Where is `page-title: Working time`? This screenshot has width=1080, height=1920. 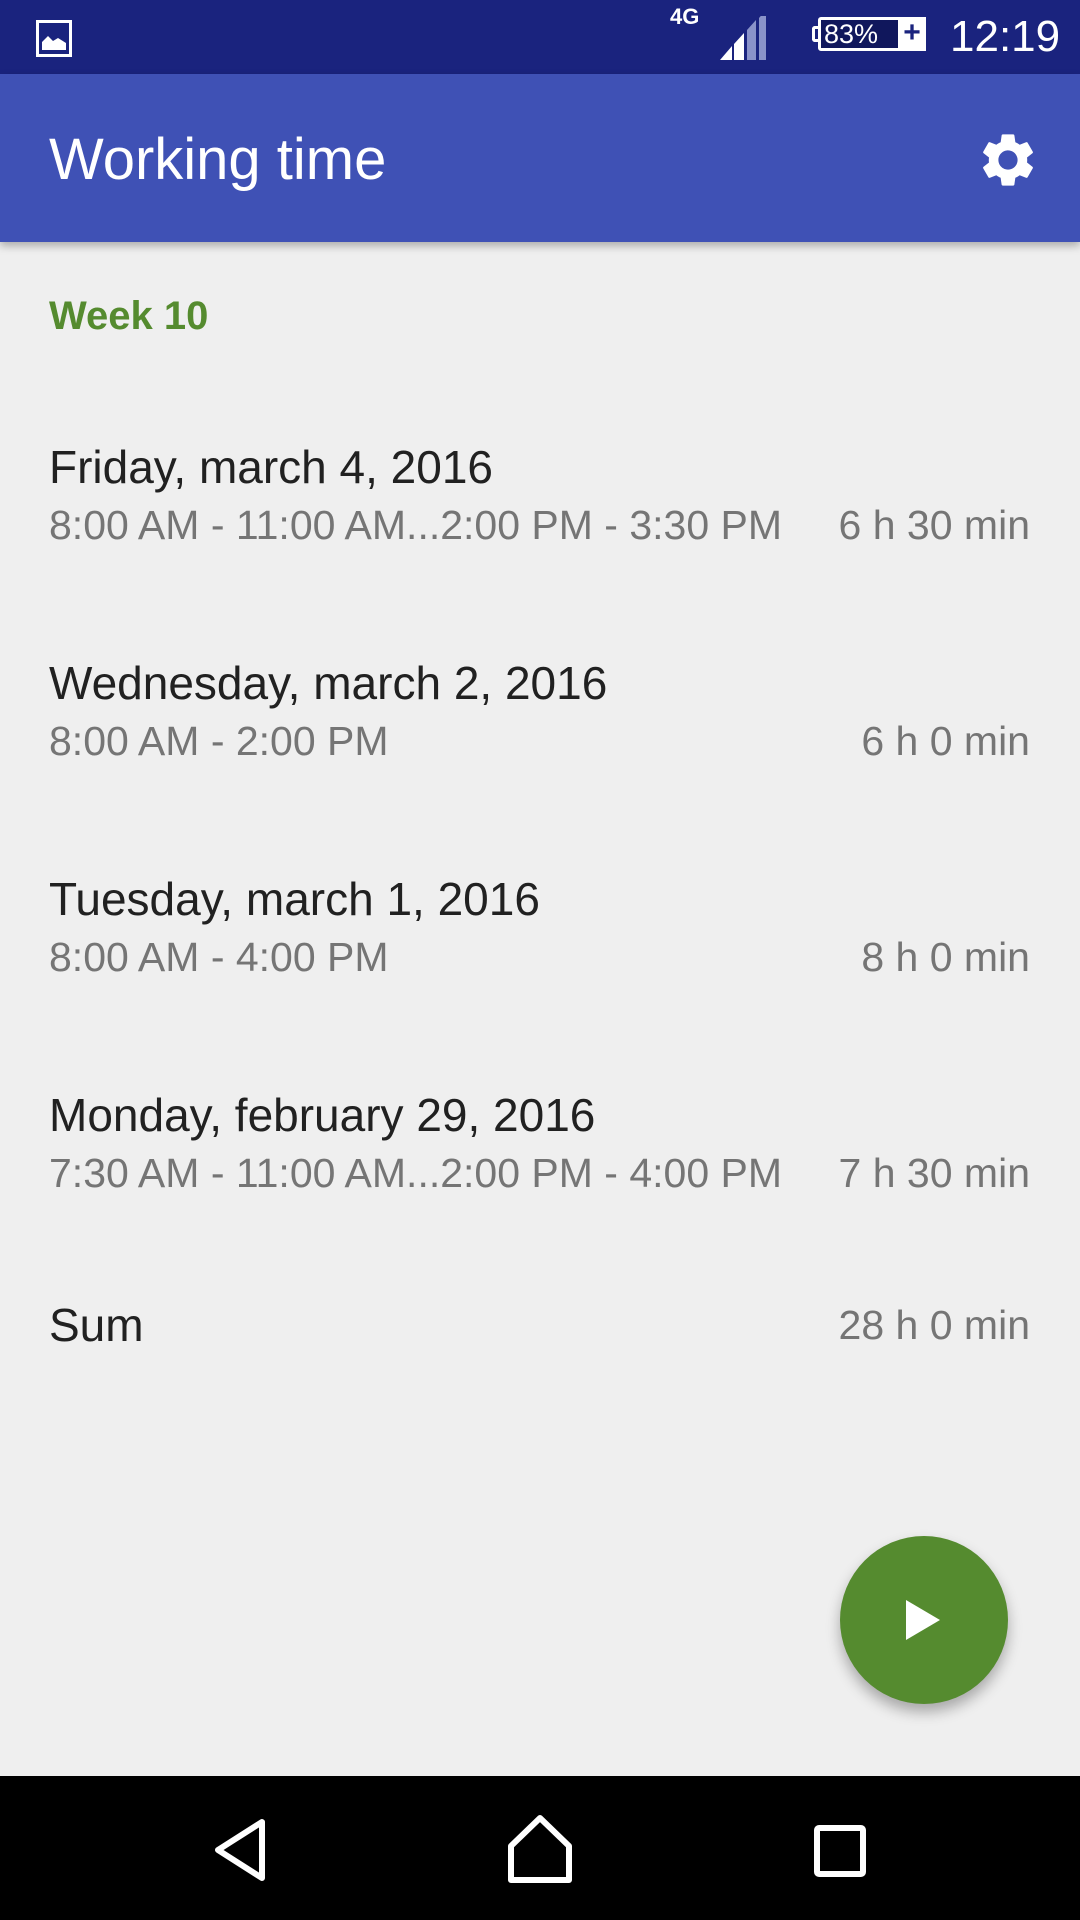
page-title: Working time is located at coordinates (218, 159).